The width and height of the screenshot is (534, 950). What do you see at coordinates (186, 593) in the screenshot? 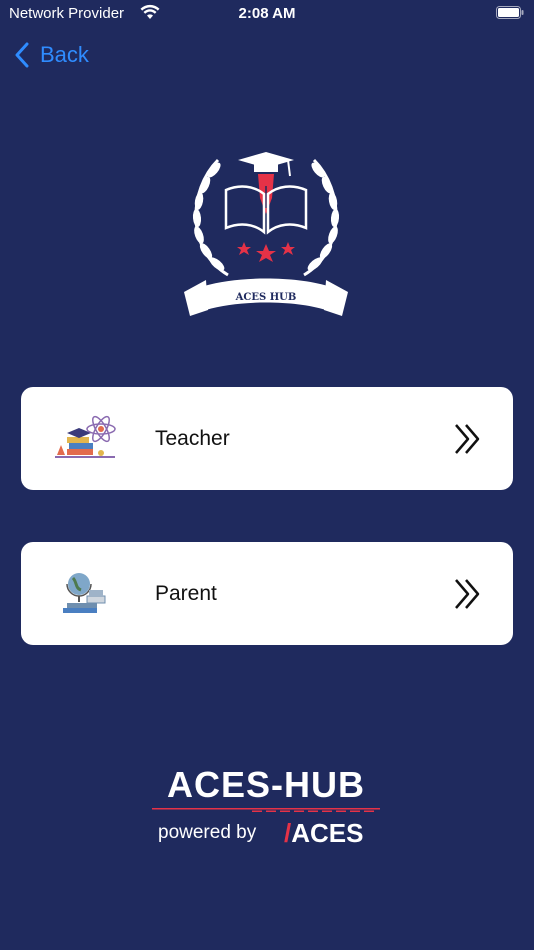
I see `parent-label: Parent` at bounding box center [186, 593].